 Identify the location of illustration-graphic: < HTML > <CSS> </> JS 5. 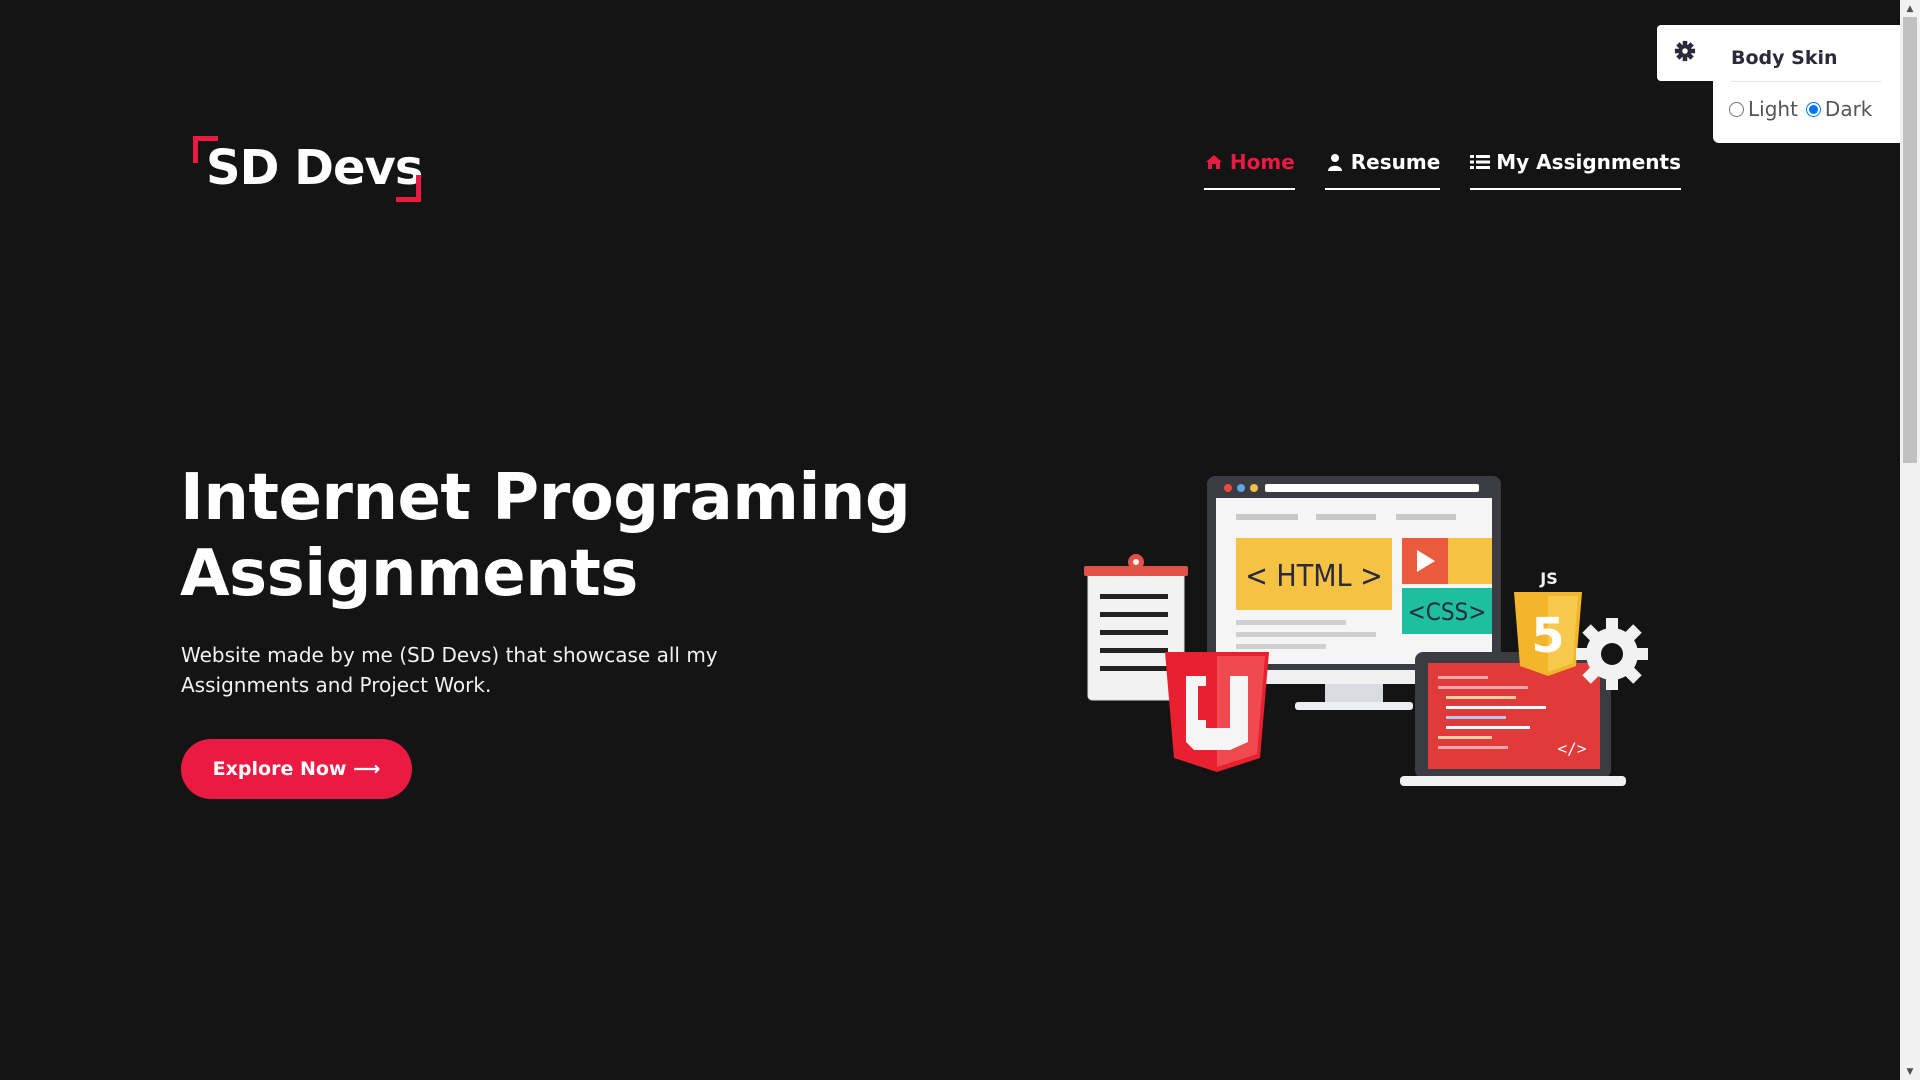
(1366, 631).